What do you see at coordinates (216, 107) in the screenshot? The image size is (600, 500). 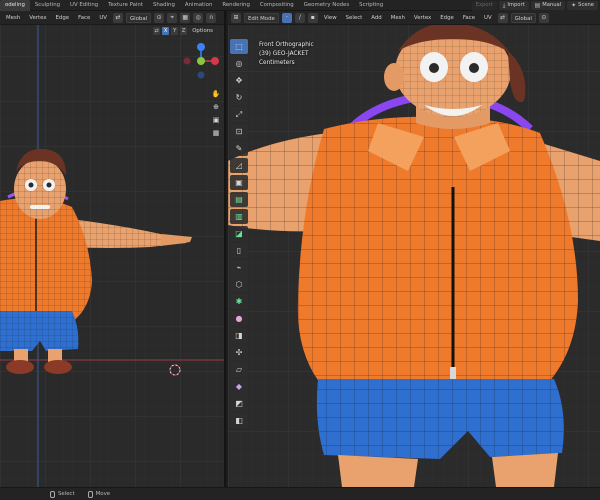 I see `zoom-icon: ⊕` at bounding box center [216, 107].